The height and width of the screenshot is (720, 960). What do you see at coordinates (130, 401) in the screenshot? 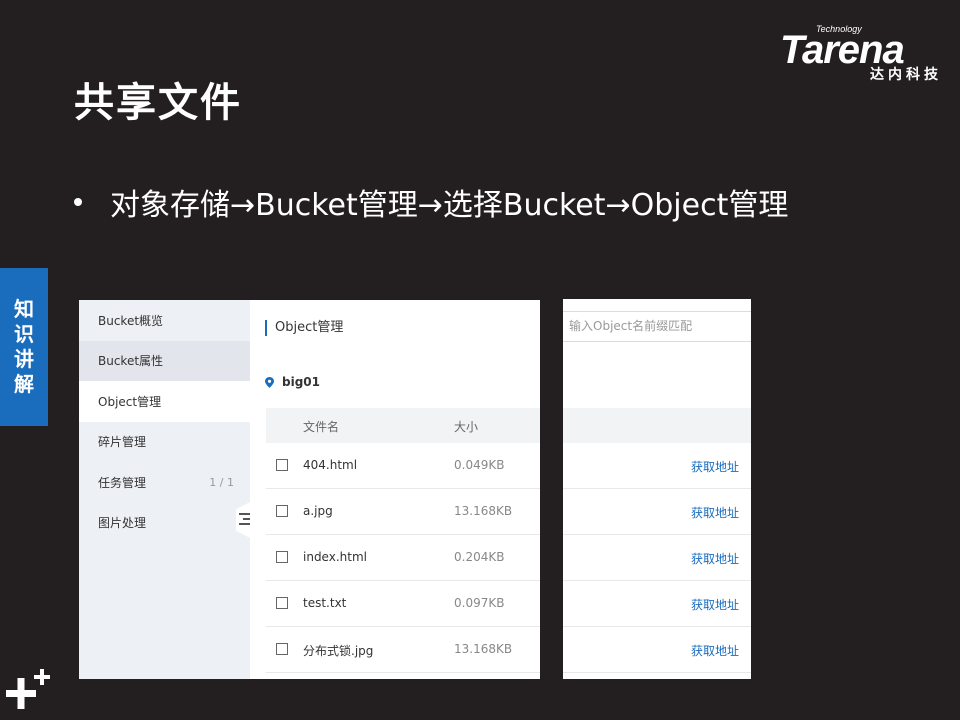
I see `sidebar-item-label: Object管理` at bounding box center [130, 401].